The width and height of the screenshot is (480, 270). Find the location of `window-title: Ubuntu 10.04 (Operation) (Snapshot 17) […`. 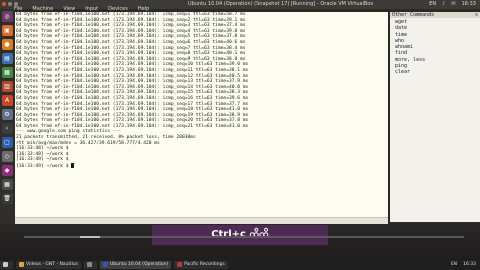

window-title: Ubuntu 10.04 (Operation) (Snapshot 17) [… is located at coordinates (281, 4).